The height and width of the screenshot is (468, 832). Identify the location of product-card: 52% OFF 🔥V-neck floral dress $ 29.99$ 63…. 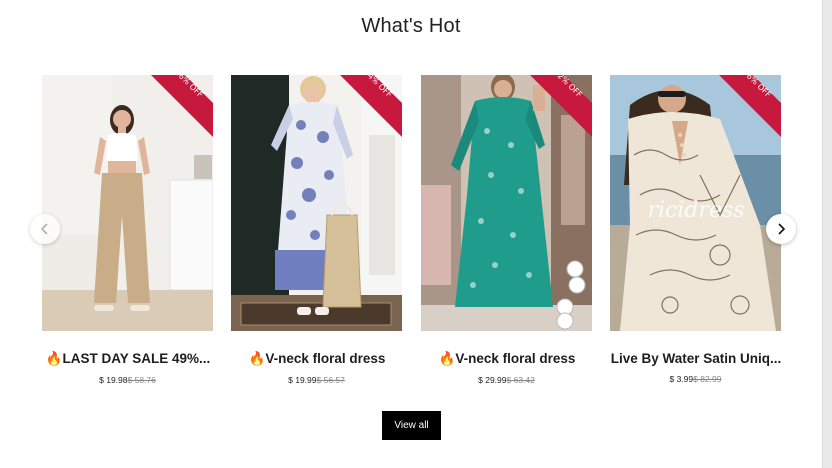
(506, 230).